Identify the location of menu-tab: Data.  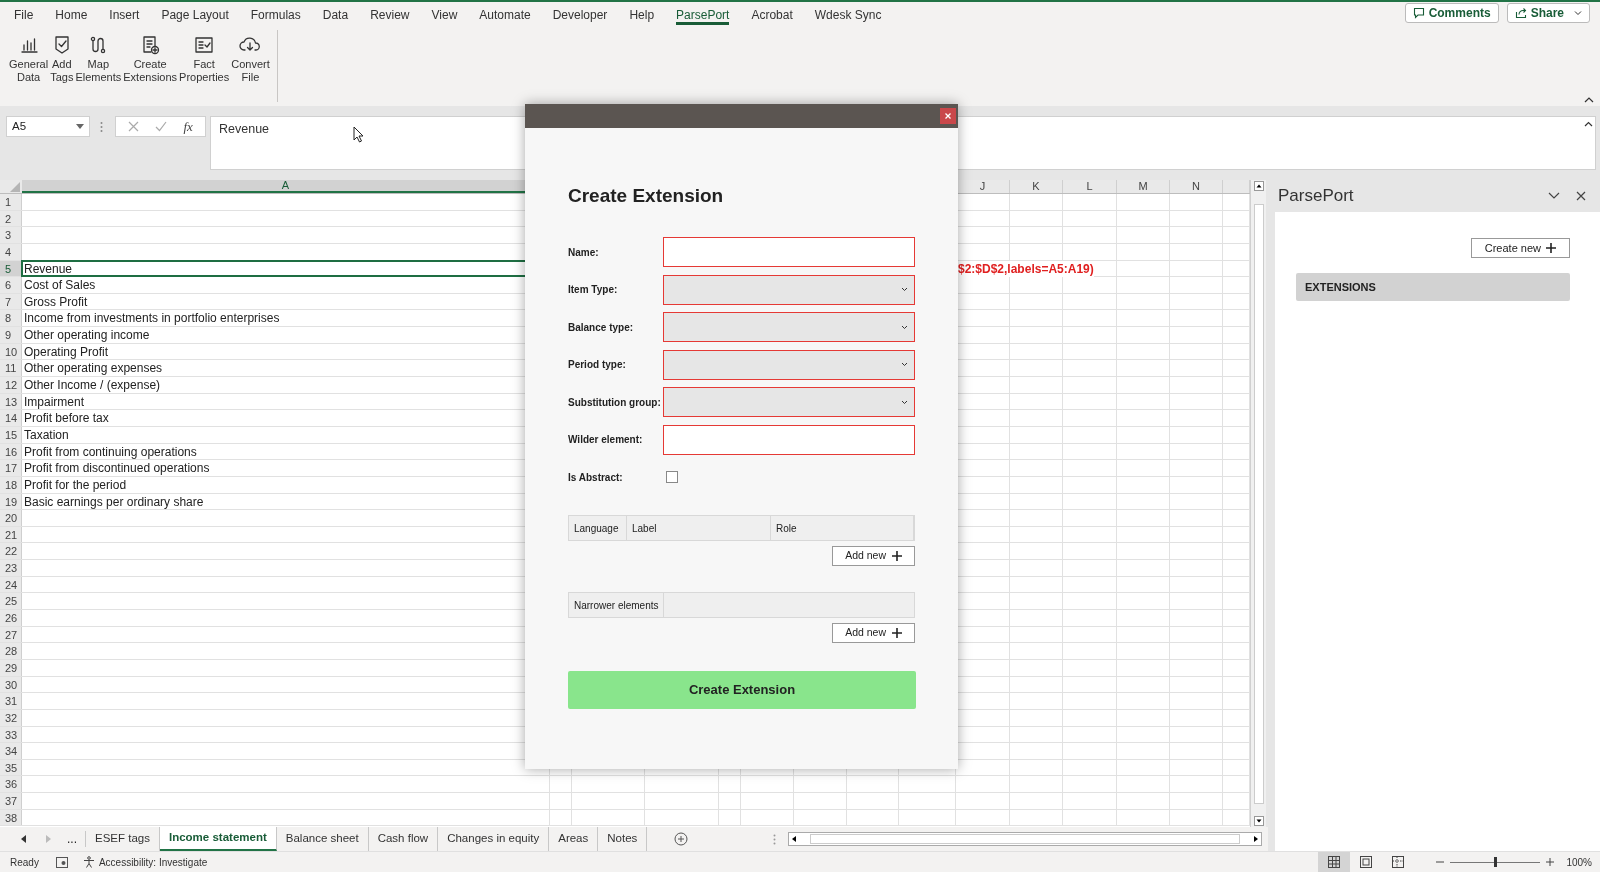
(335, 14).